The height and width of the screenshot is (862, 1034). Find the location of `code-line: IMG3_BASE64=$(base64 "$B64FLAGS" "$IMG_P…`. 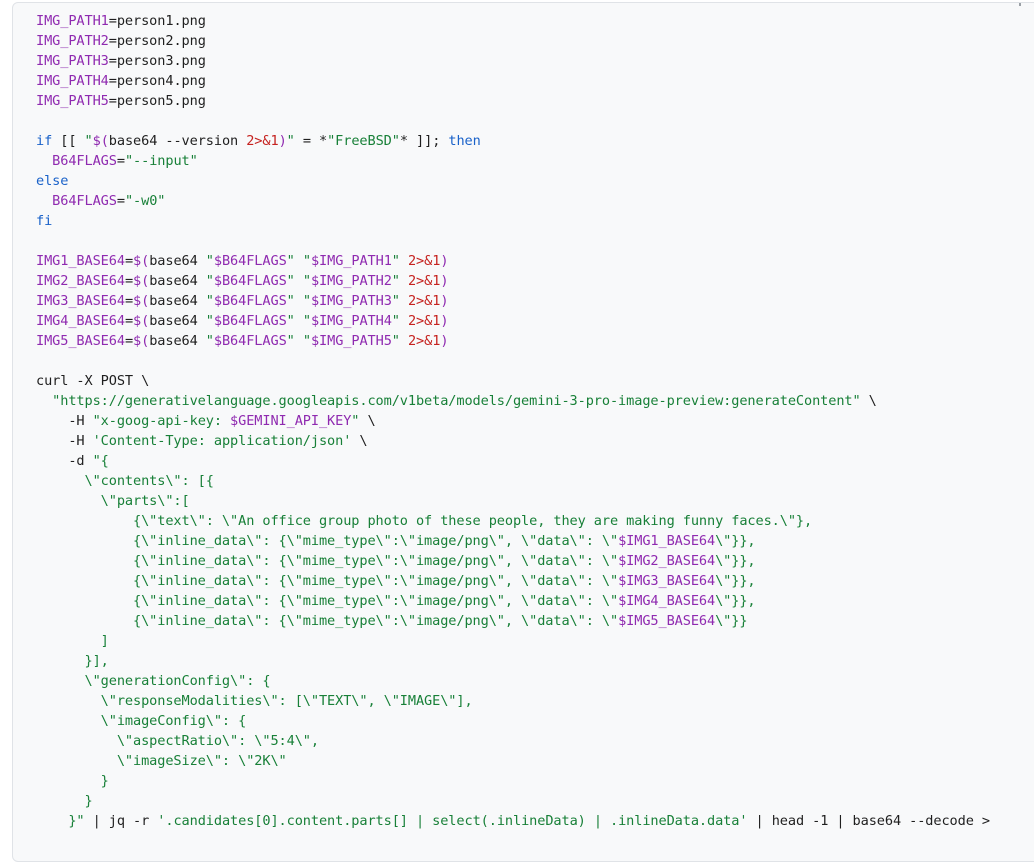

code-line: IMG3_BASE64=$(base64 "$B64FLAGS" "$IMG_P… is located at coordinates (513, 301).